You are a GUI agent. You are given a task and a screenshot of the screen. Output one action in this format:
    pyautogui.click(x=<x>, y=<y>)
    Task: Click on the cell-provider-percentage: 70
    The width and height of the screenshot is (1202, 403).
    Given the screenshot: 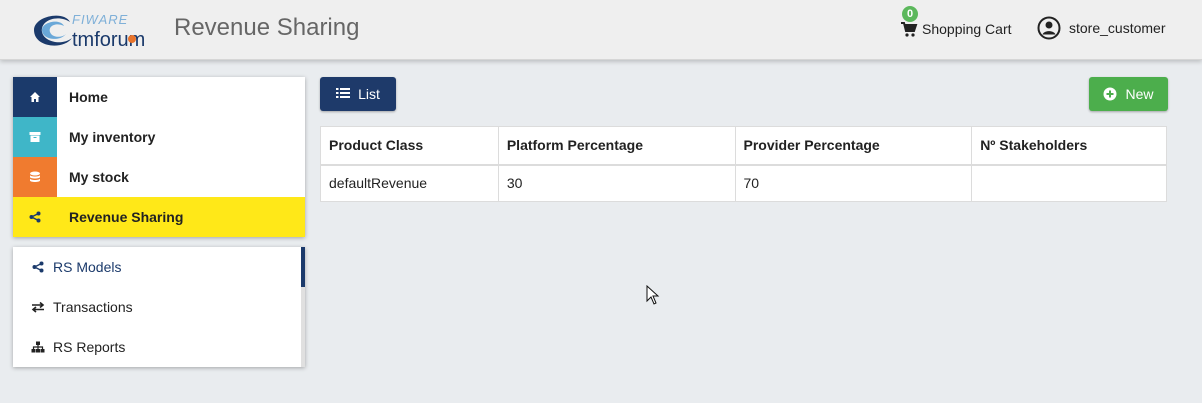 What is the action you would take?
    pyautogui.click(x=853, y=183)
    